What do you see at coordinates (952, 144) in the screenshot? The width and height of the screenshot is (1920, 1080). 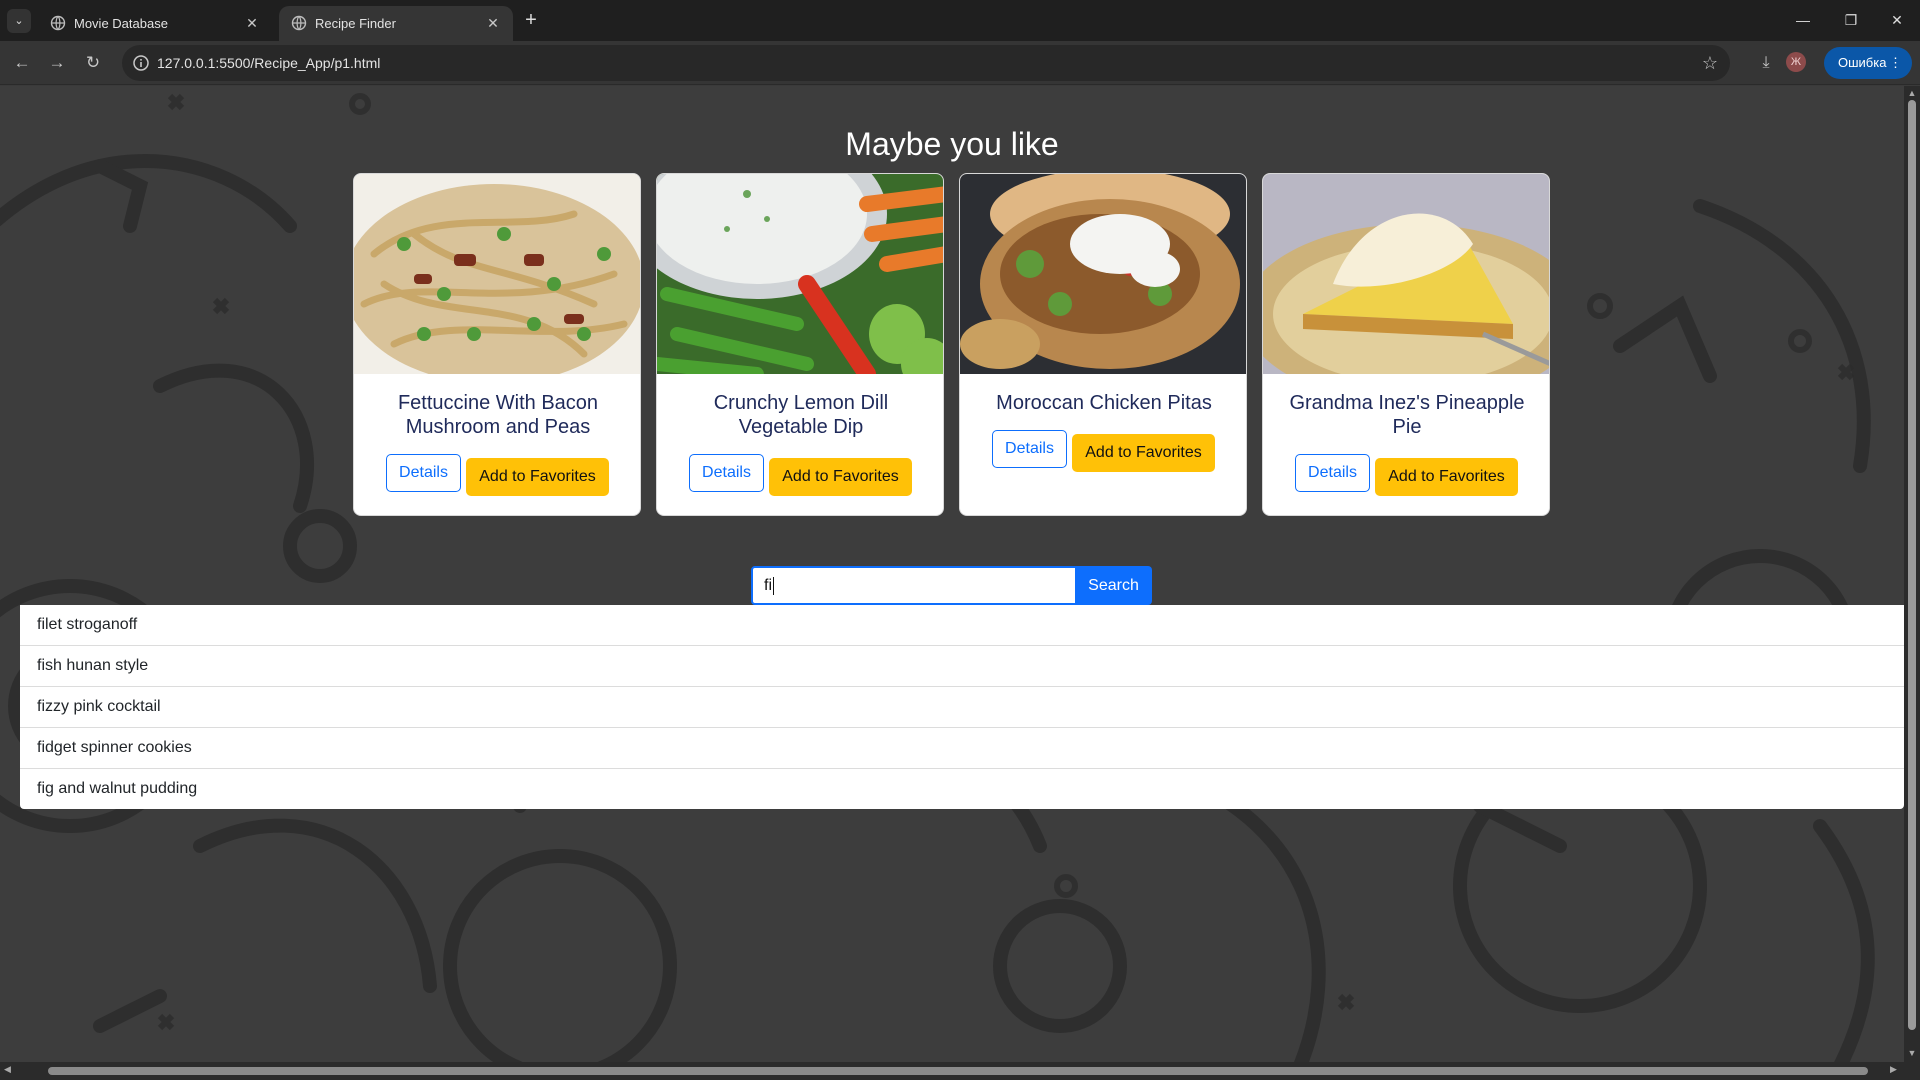 I see `page-title: Maybe you like` at bounding box center [952, 144].